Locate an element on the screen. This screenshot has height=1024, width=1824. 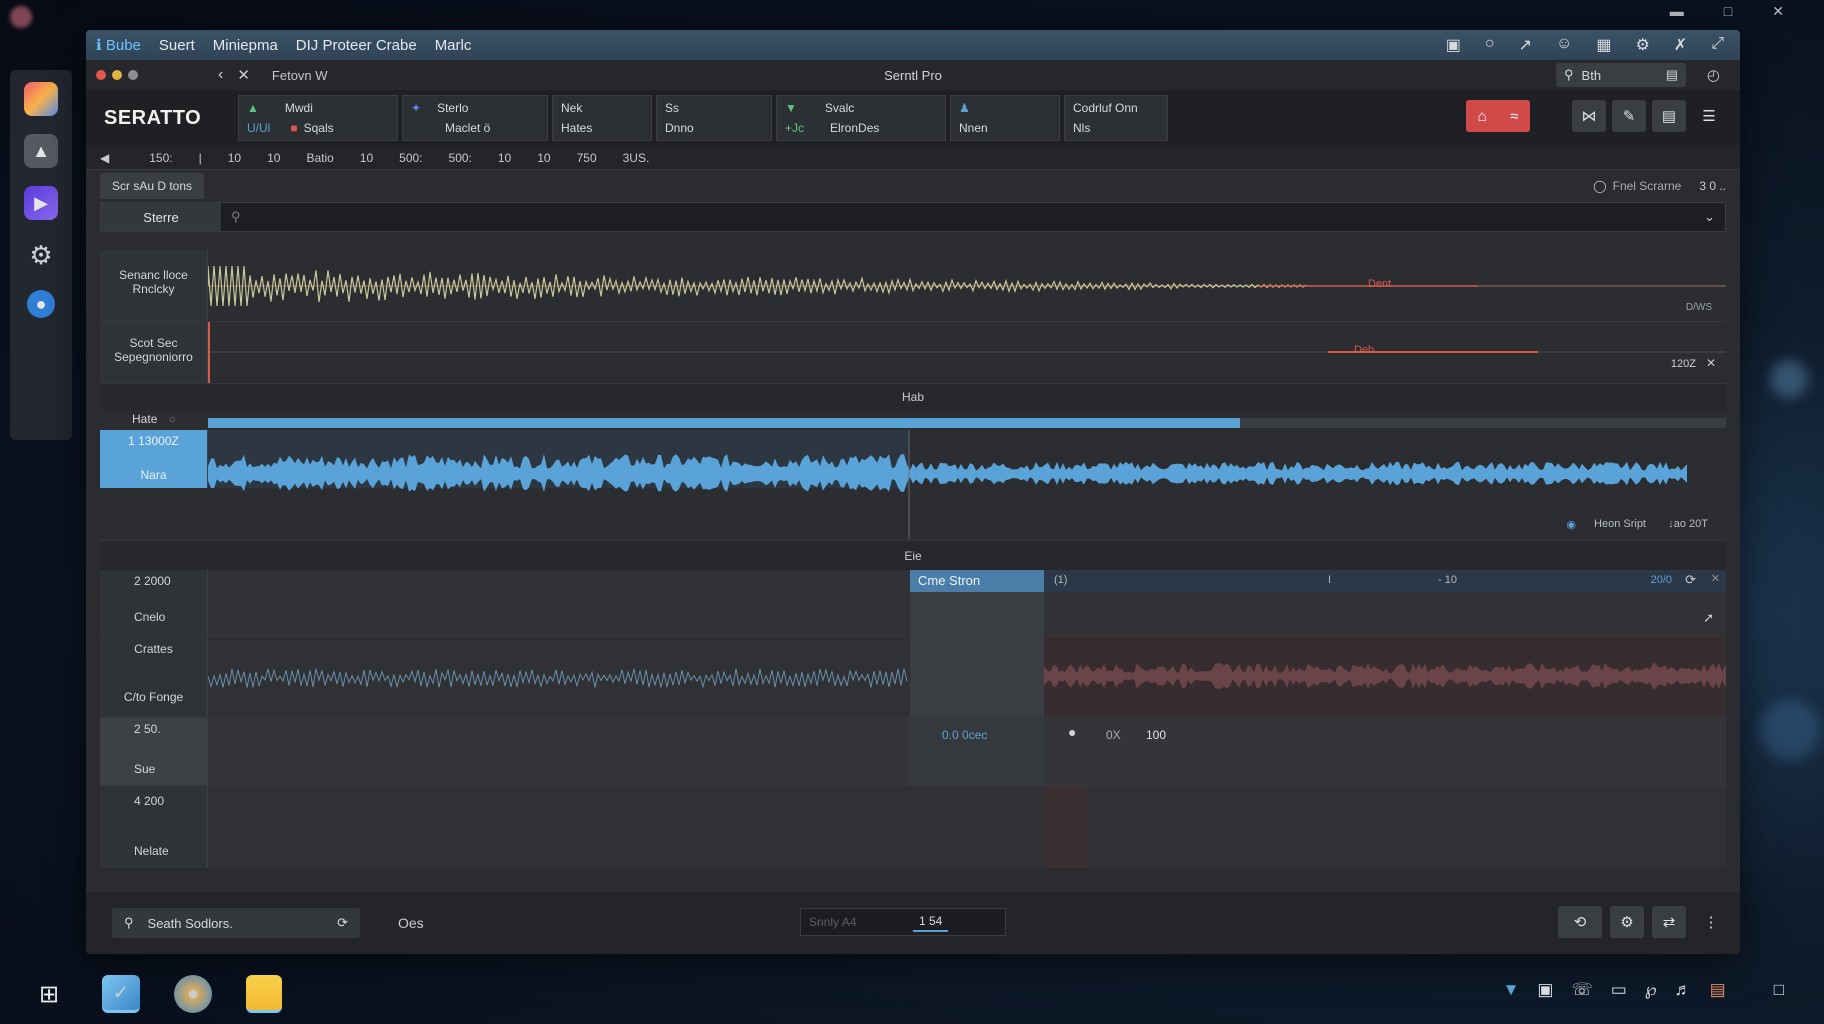
media-player-icon: ▶ is located at coordinates (41, 203).